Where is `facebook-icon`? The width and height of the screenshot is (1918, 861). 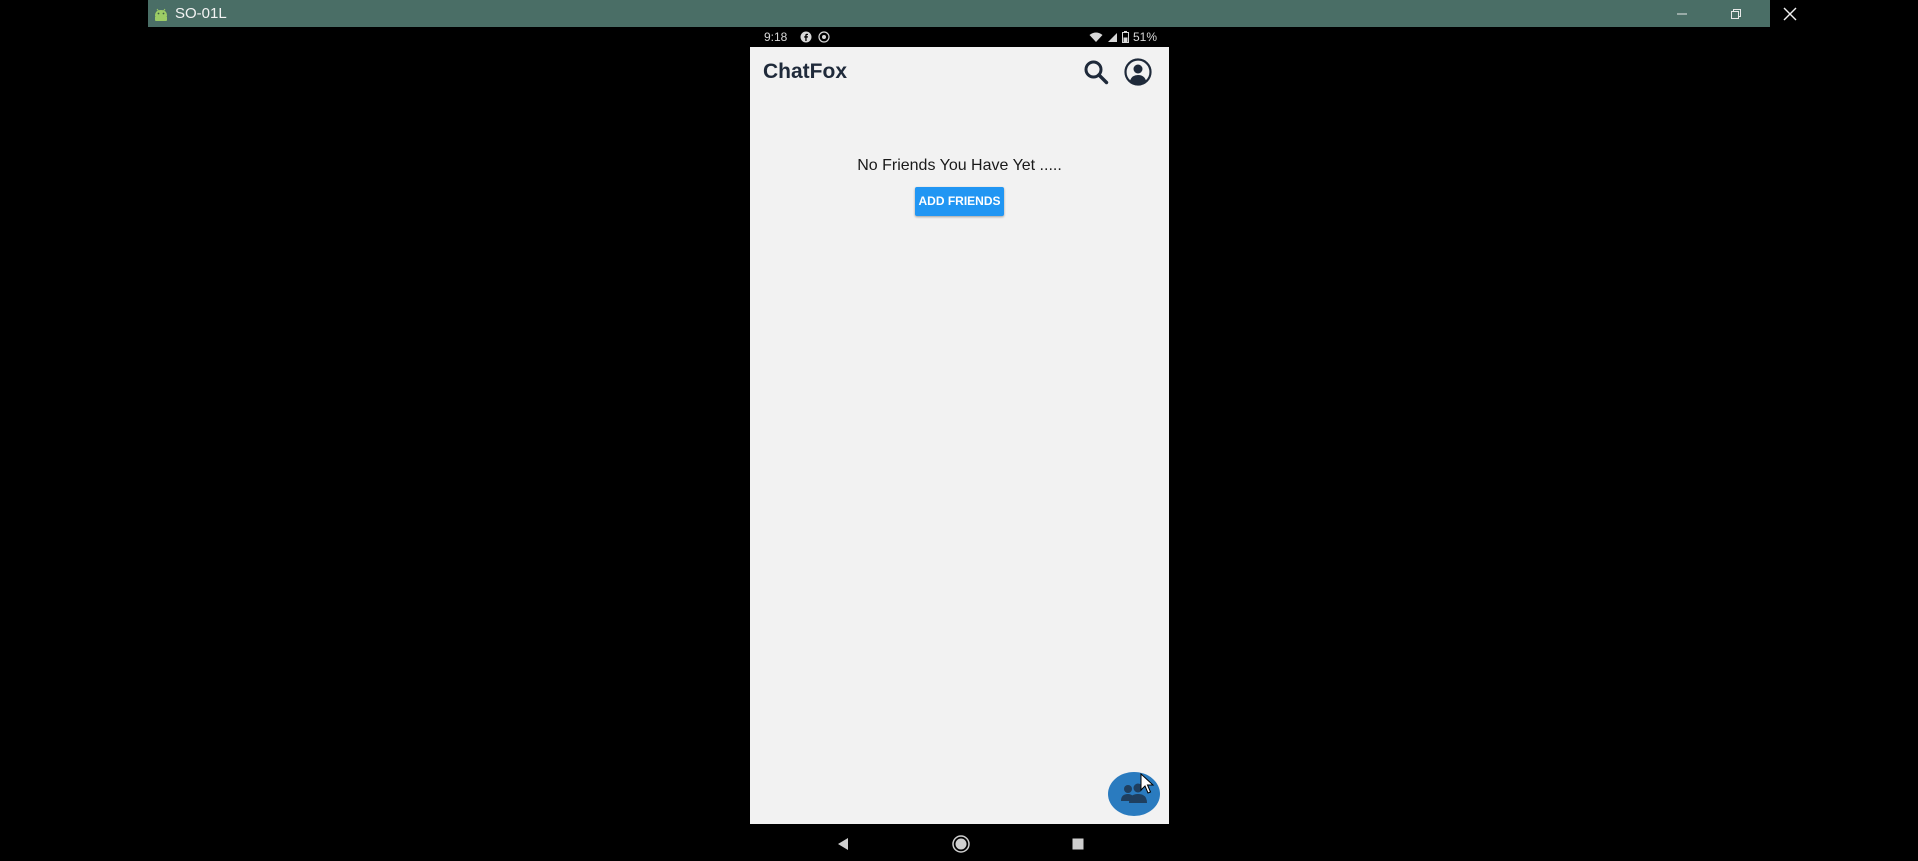 facebook-icon is located at coordinates (806, 37).